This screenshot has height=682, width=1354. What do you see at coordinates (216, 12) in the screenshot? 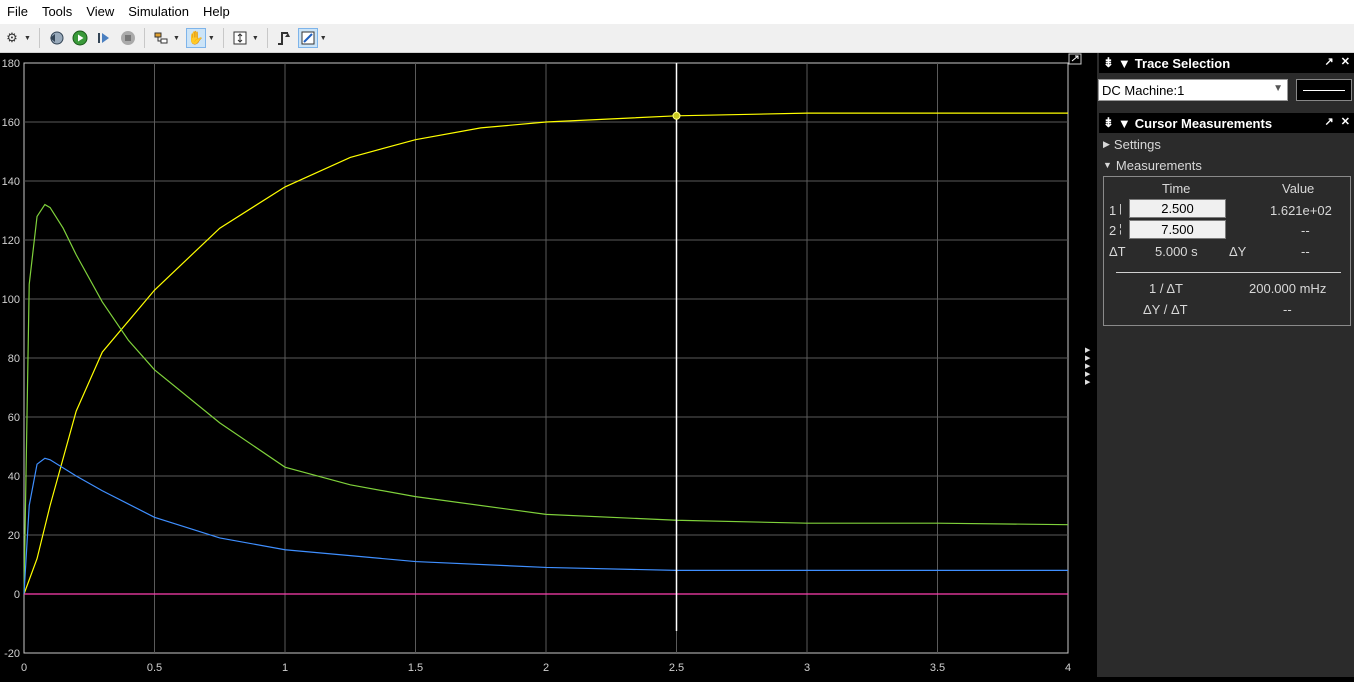
I see `menu-help: Help` at bounding box center [216, 12].